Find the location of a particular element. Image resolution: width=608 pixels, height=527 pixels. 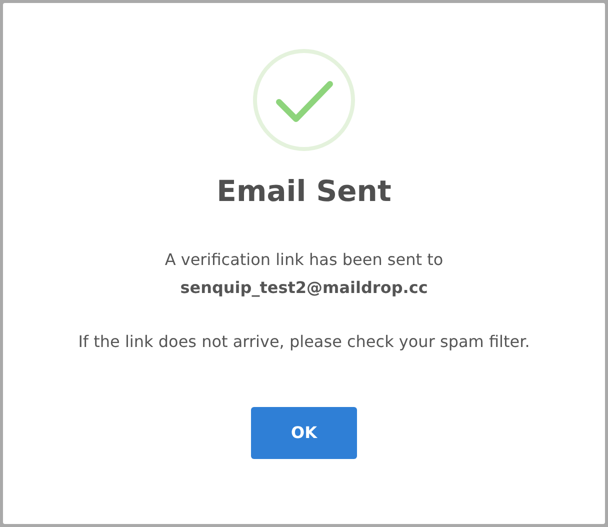

checkmark-icon is located at coordinates (304, 100).